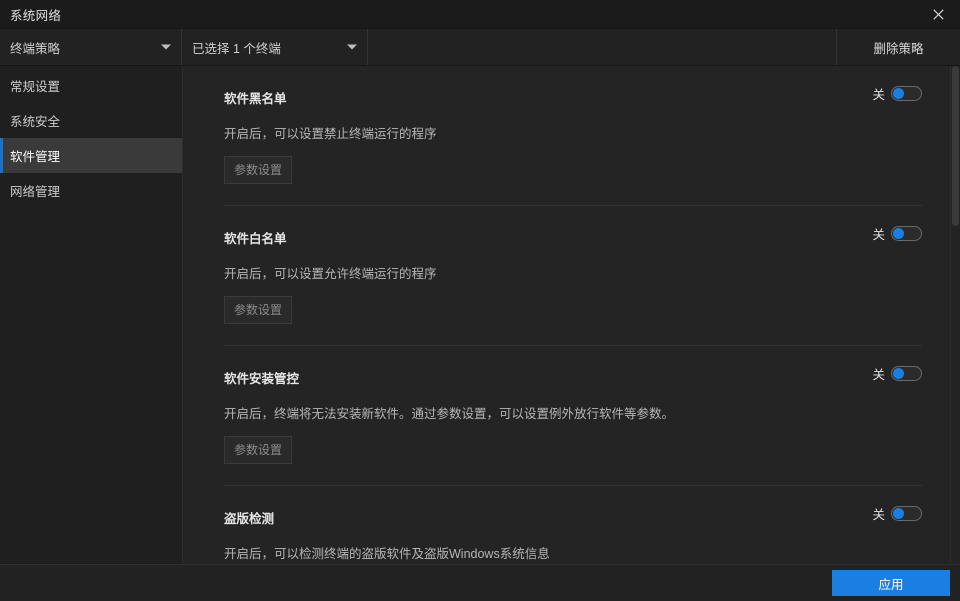 The height and width of the screenshot is (601, 960). What do you see at coordinates (906, 233) in the screenshot?
I see `software-whitelist-toggle` at bounding box center [906, 233].